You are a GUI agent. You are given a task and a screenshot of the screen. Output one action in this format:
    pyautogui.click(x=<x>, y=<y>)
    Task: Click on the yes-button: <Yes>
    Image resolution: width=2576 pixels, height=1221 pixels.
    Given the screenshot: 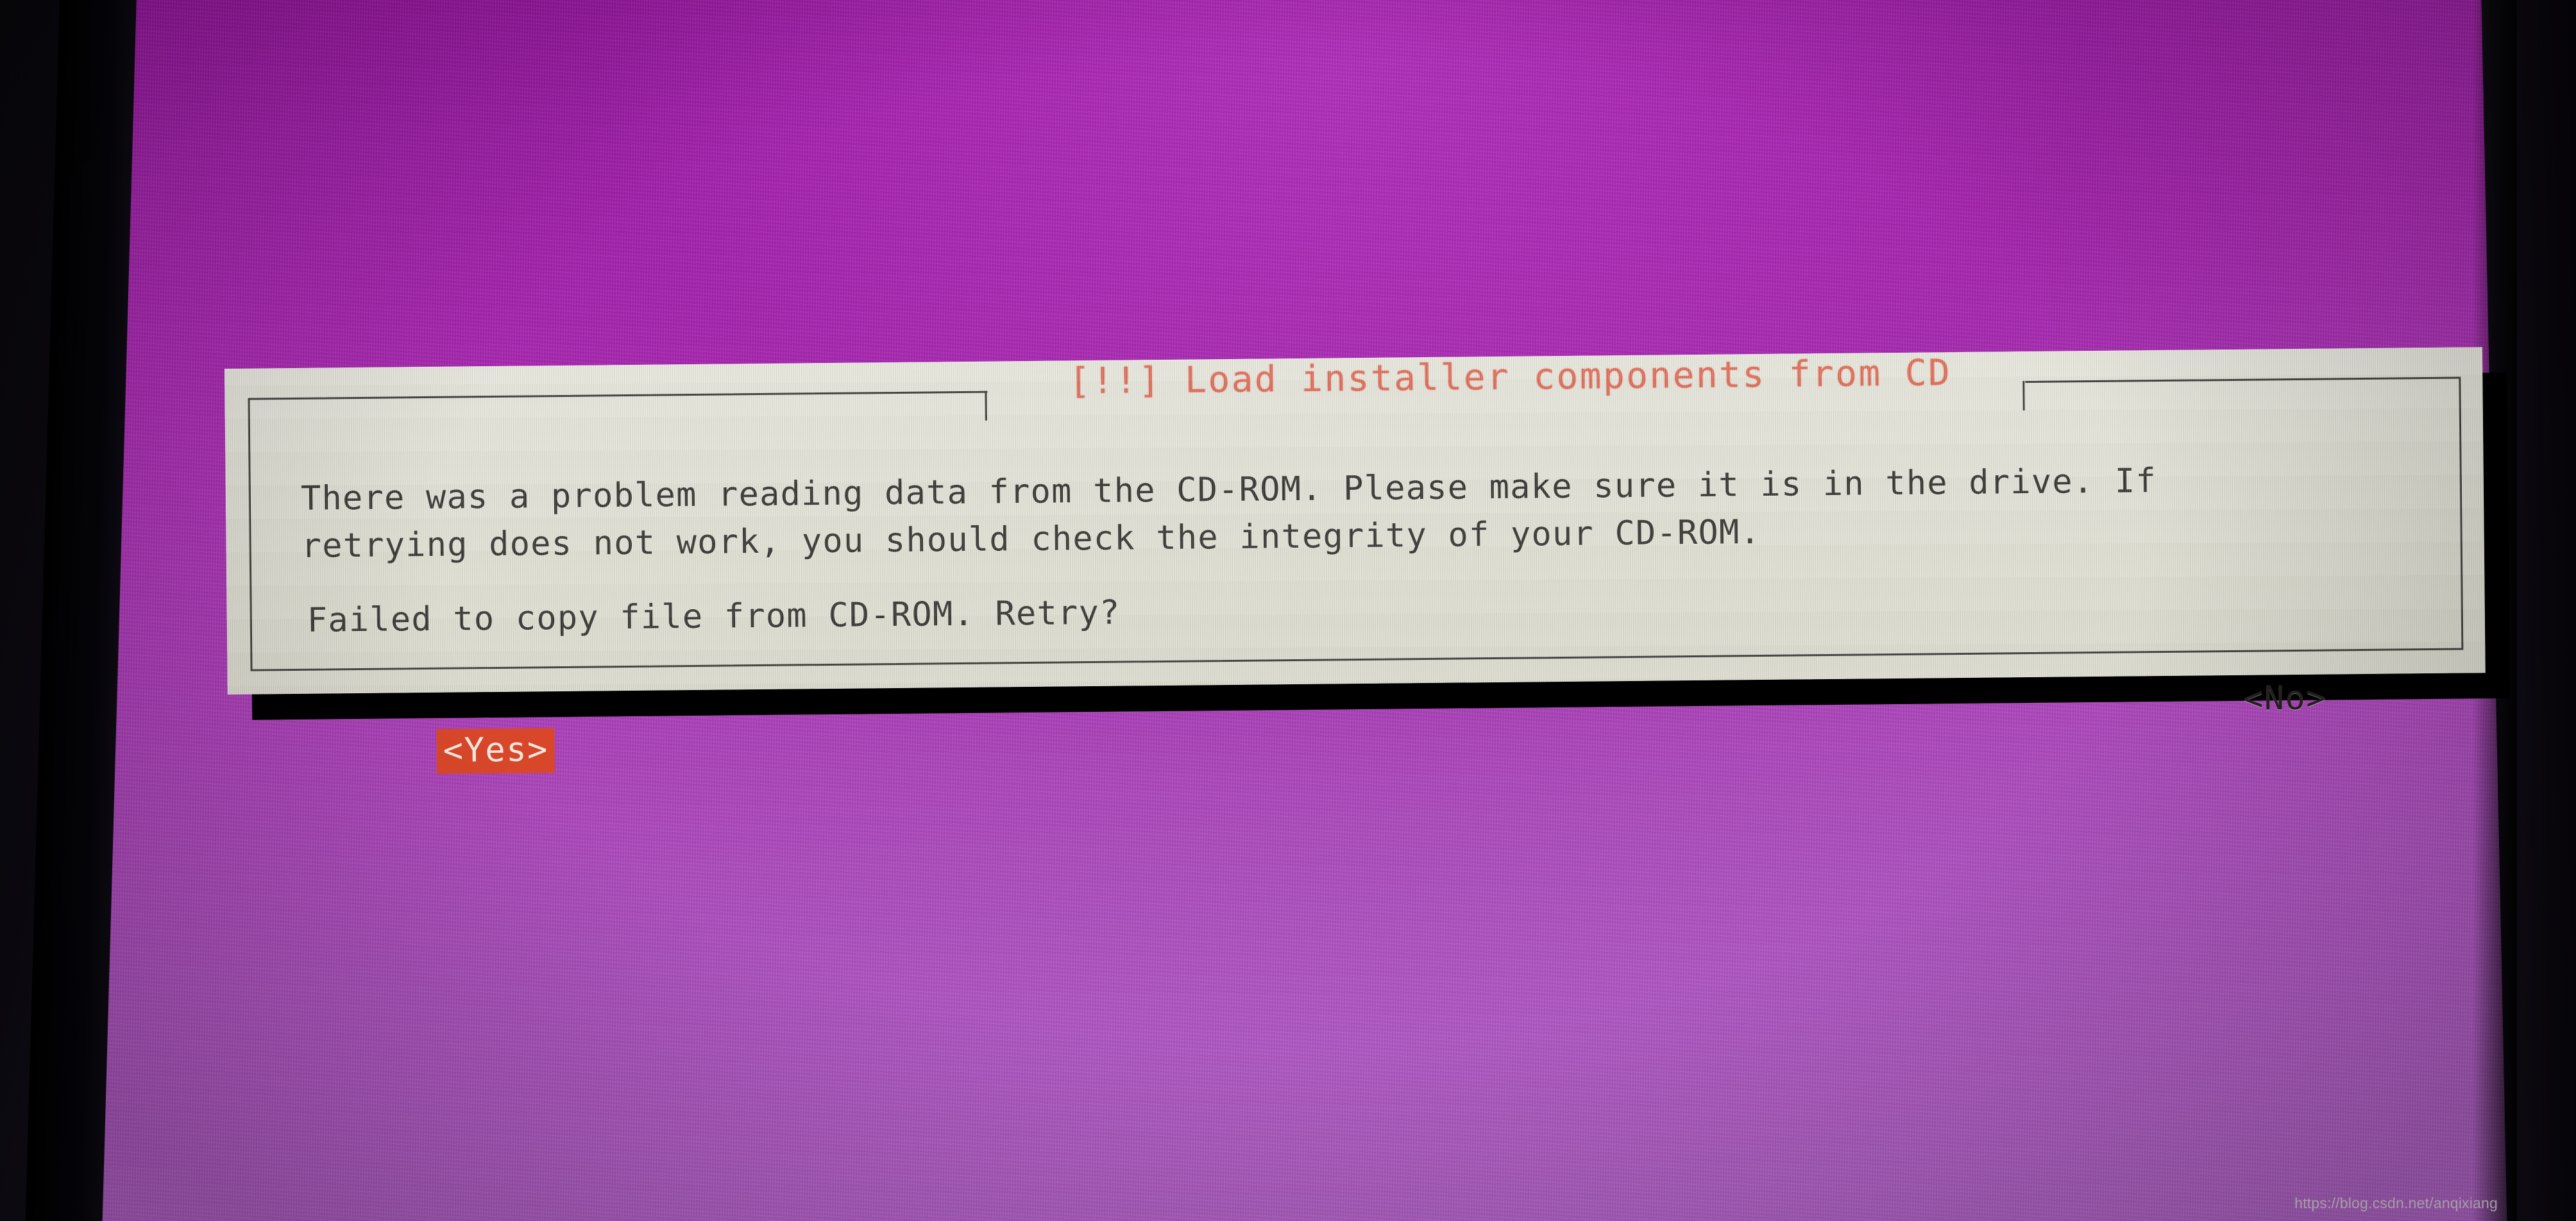 What is the action you would take?
    pyautogui.click(x=495, y=751)
    